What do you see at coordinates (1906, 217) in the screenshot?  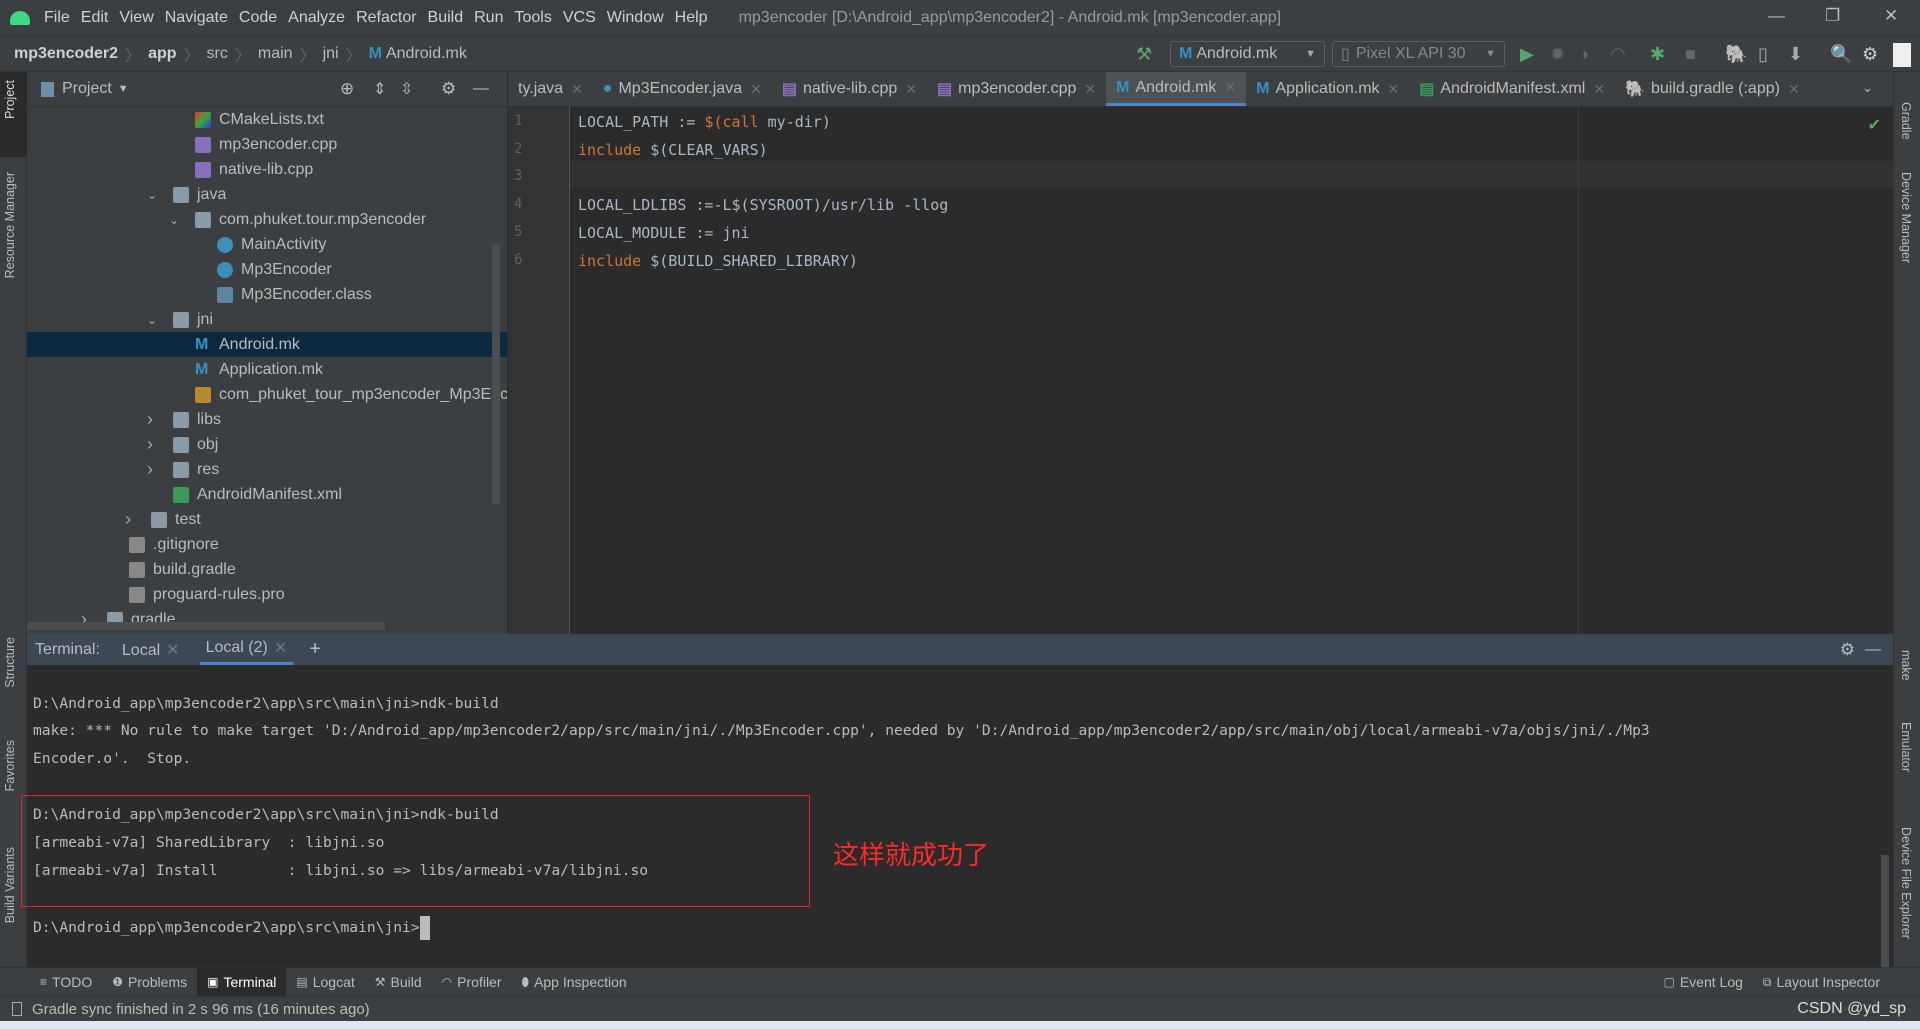 I see `device-manager-tool-tab: Device Manager` at bounding box center [1906, 217].